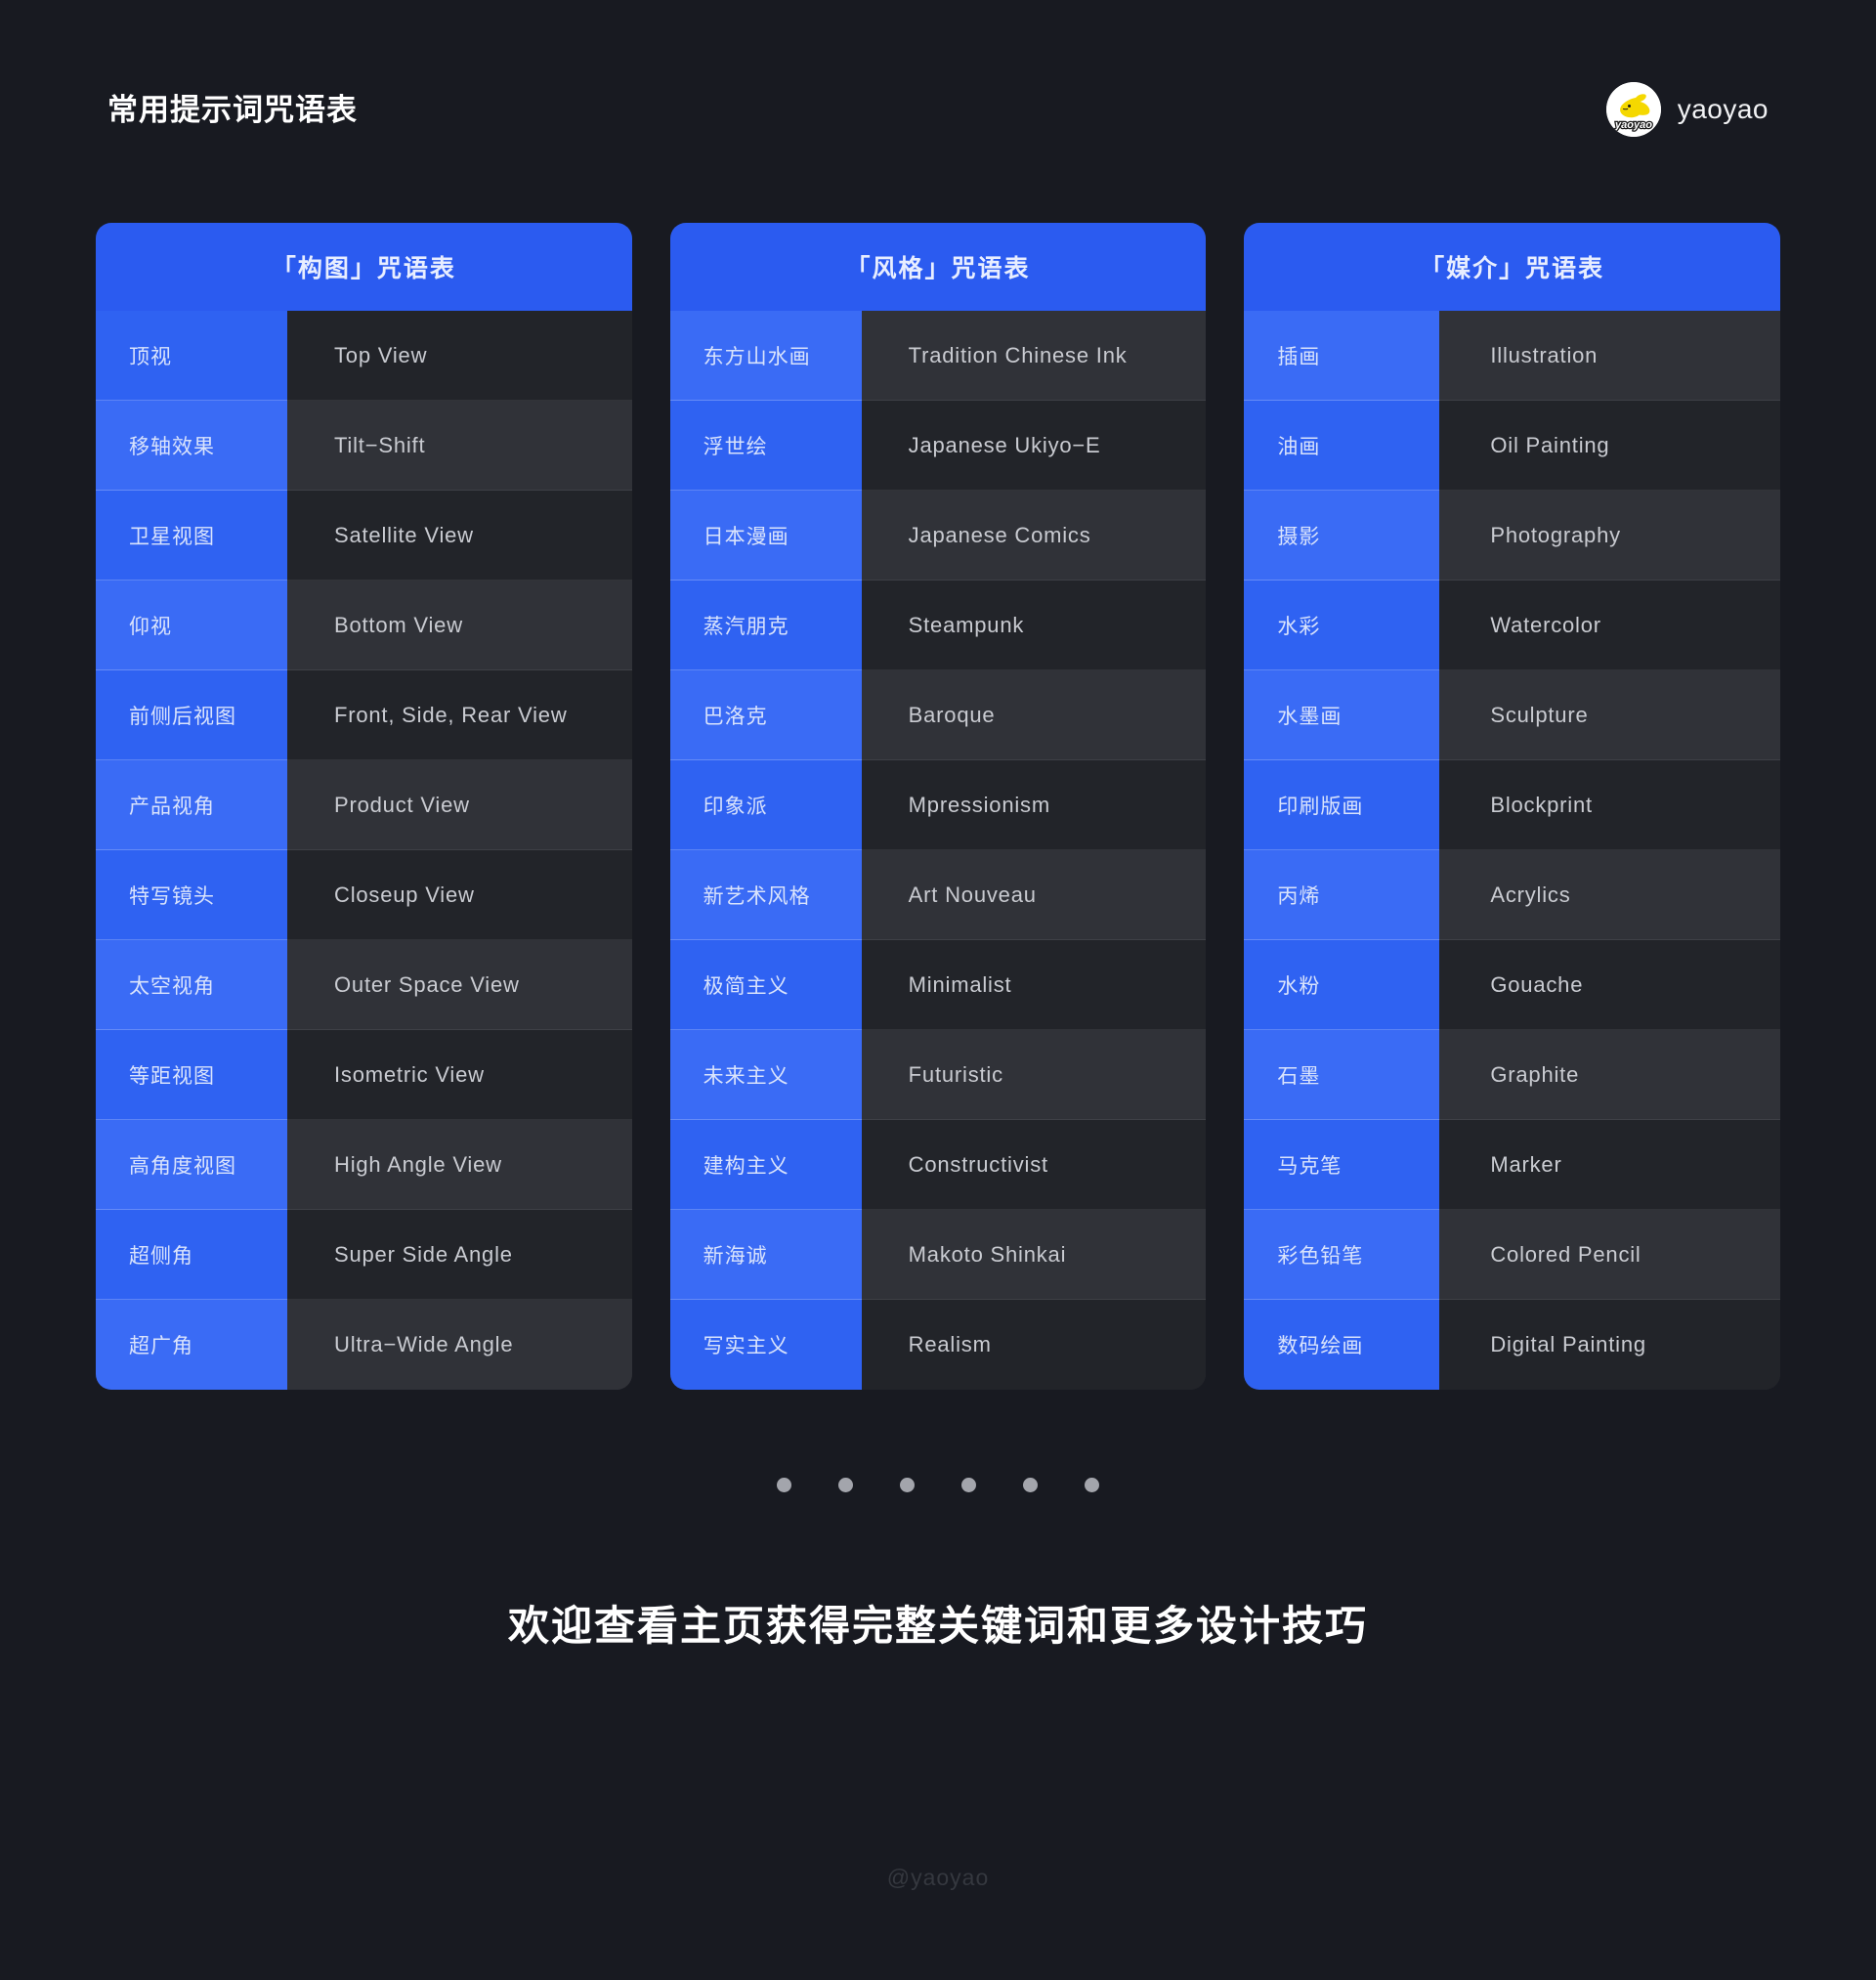 The image size is (1876, 1980). What do you see at coordinates (191, 1345) in the screenshot?
I see `row-label-cn: 超广角` at bounding box center [191, 1345].